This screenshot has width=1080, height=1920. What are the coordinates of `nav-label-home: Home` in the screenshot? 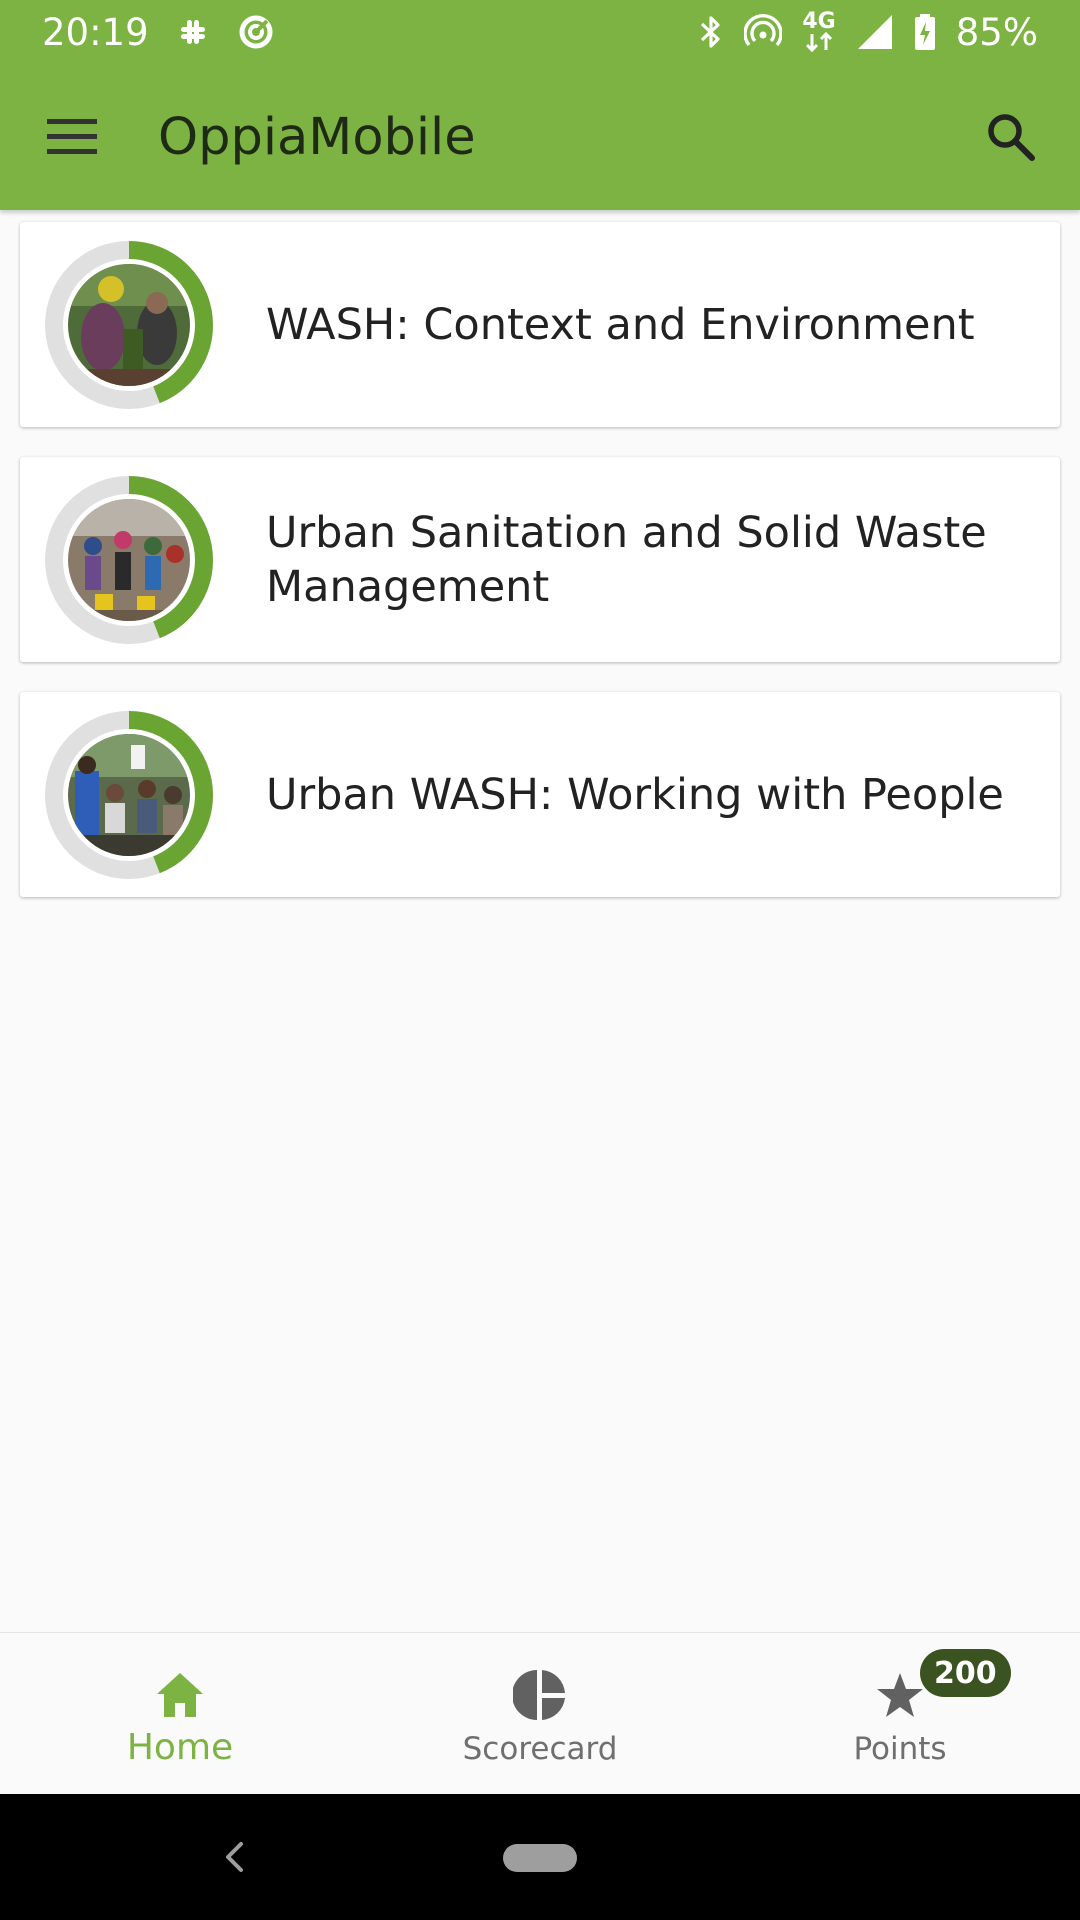 It's located at (180, 1747).